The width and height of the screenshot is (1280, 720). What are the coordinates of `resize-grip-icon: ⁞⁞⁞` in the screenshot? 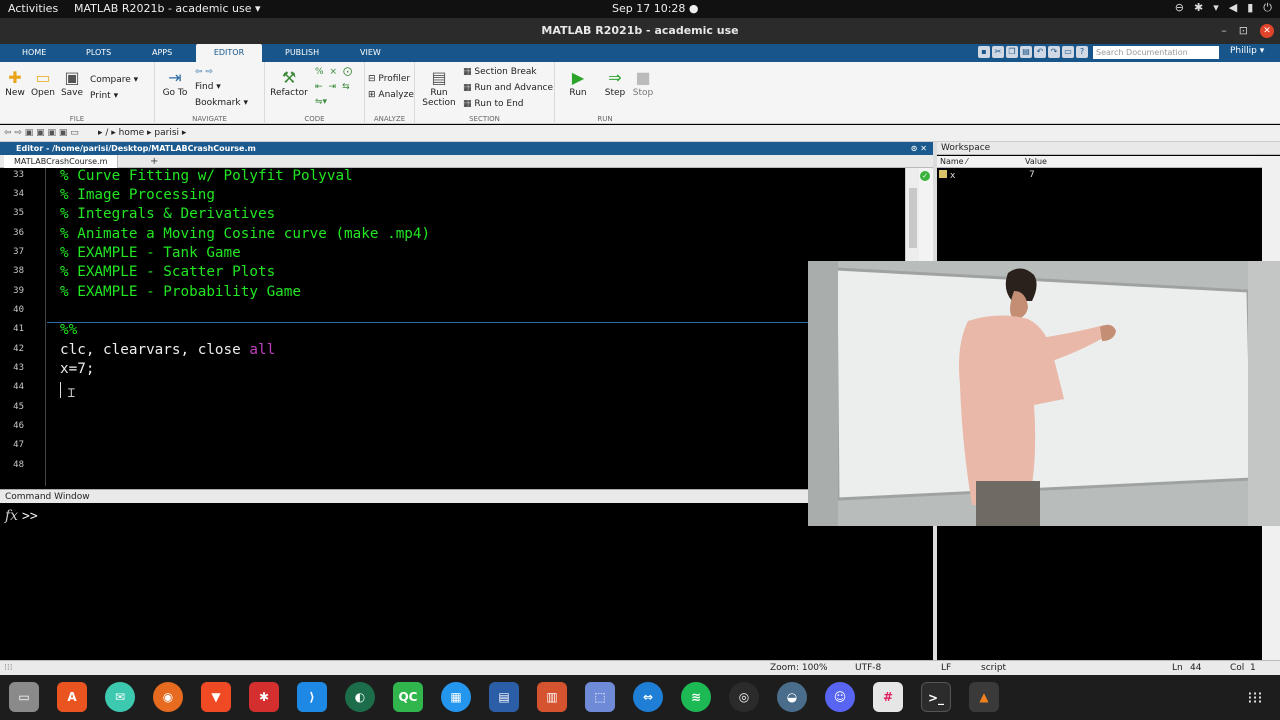 It's located at (8, 668).